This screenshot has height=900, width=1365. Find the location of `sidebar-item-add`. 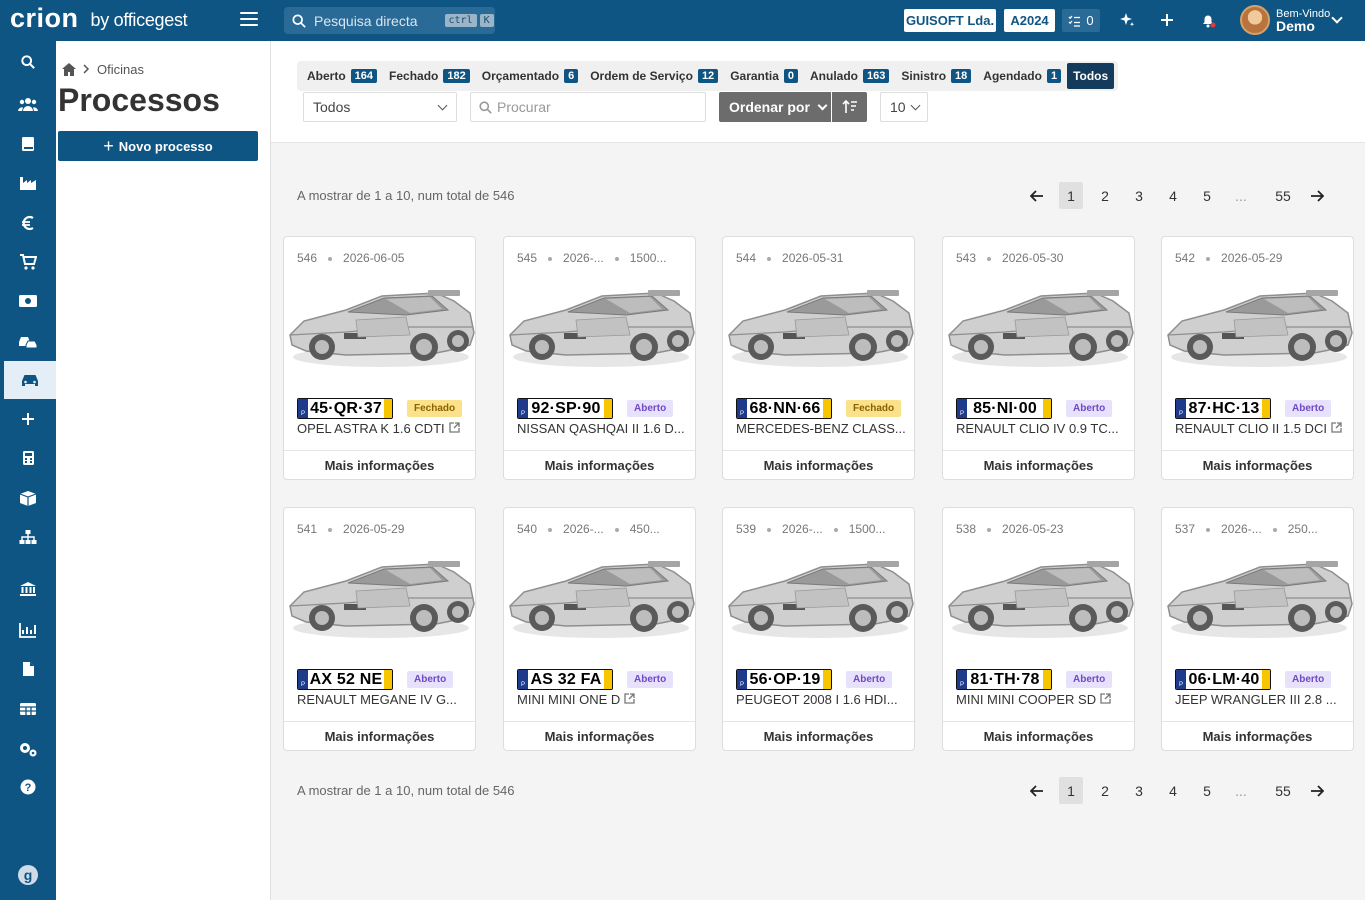

sidebar-item-add is located at coordinates (28, 419).